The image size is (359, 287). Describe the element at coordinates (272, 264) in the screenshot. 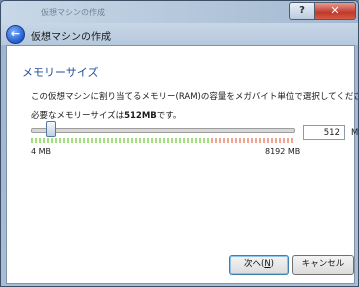

I see `next-button-suffix: )` at that location.